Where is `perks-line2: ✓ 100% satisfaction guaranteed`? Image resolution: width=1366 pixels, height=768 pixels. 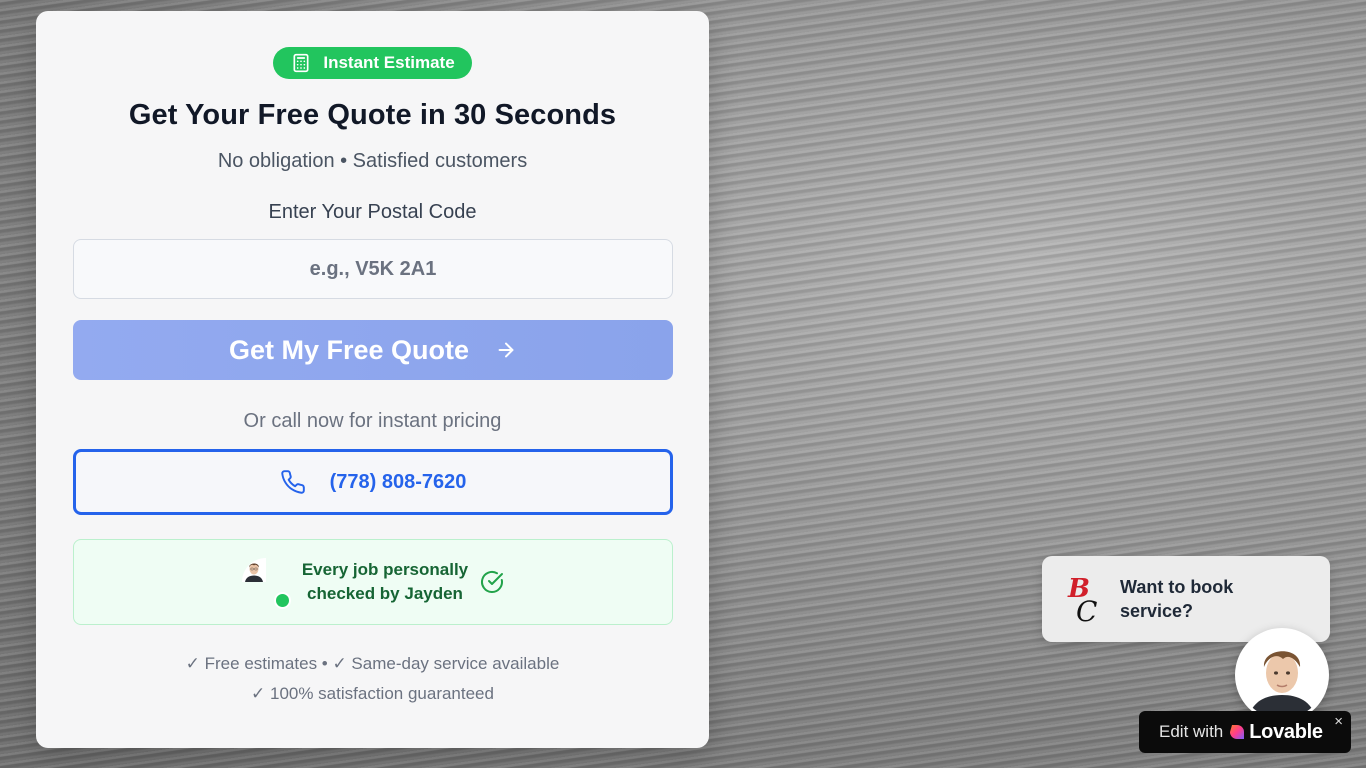 perks-line2: ✓ 100% satisfaction guaranteed is located at coordinates (372, 693).